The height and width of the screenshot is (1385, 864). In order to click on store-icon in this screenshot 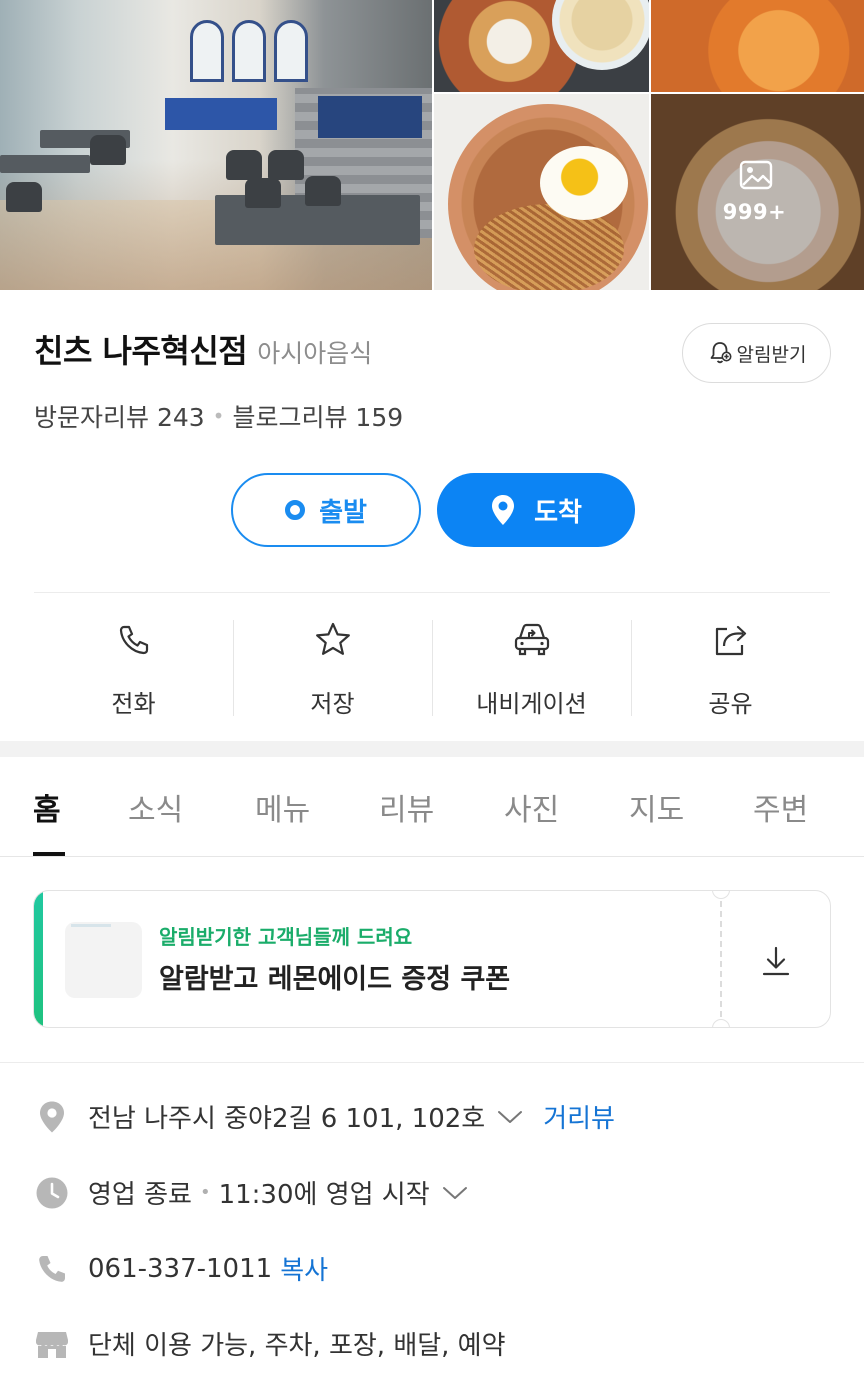, I will do `click(52, 1344)`.